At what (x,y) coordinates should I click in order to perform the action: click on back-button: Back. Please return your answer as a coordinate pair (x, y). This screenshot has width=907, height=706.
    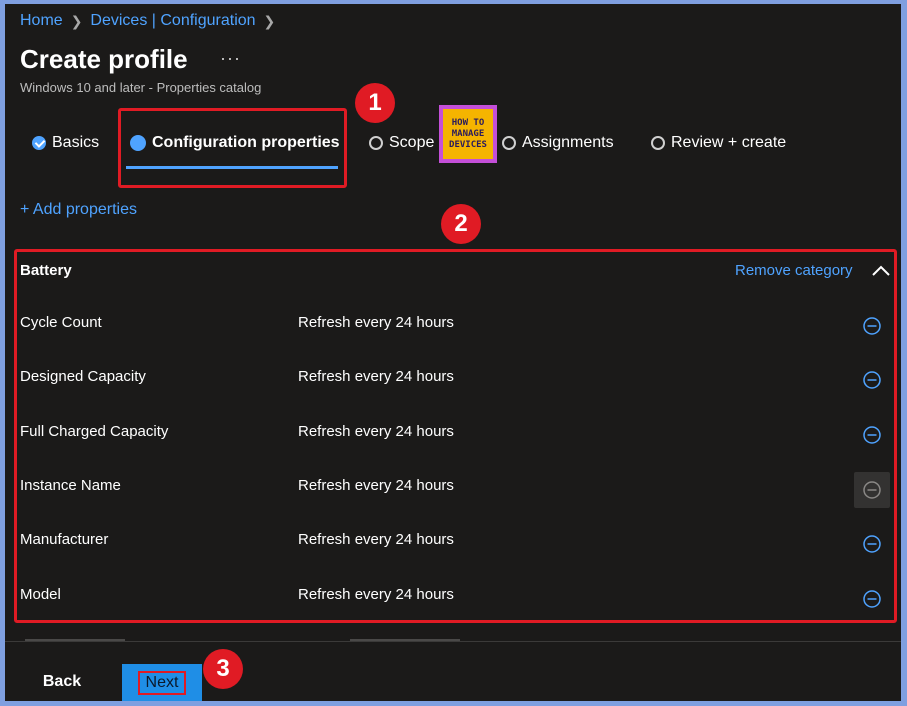
    Looking at the image, I should click on (62, 682).